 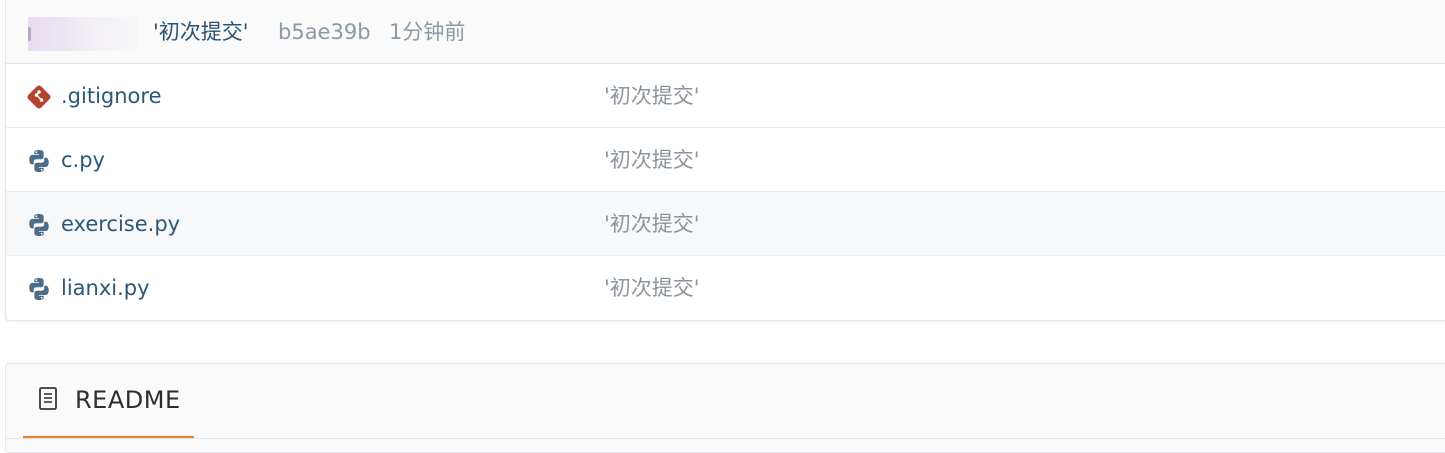 I want to click on document-icon, so click(x=49, y=399).